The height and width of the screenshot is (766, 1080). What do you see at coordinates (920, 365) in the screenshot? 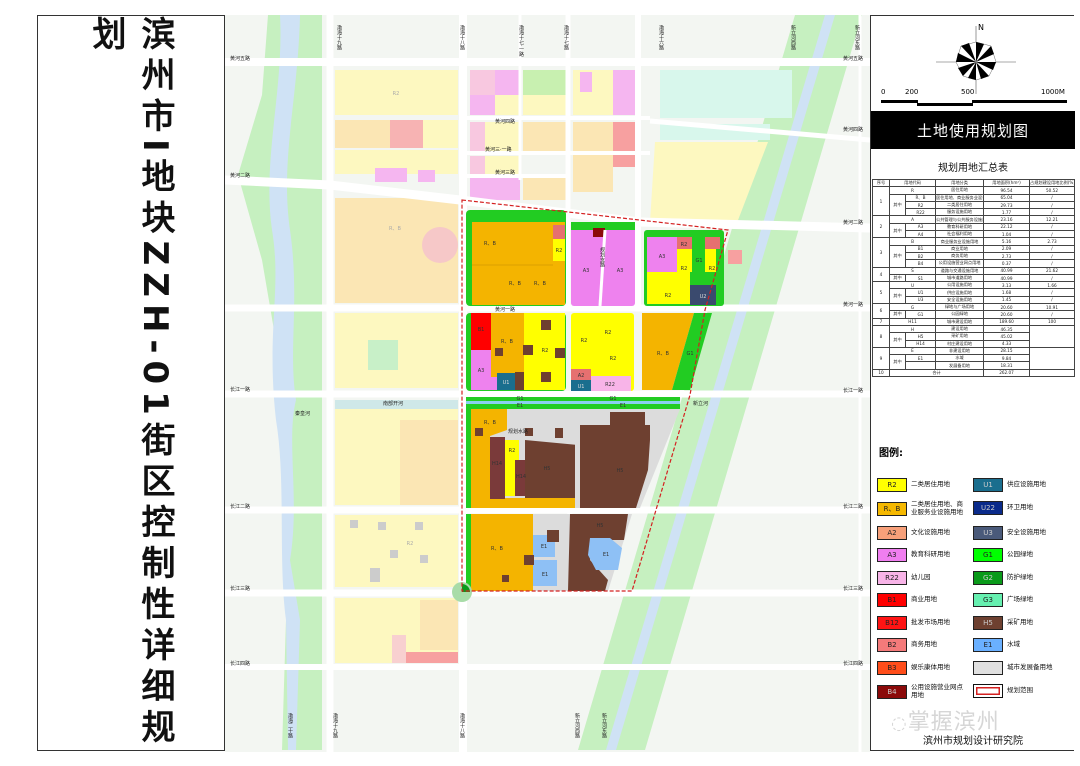
I see `land-code` at bounding box center [920, 365].